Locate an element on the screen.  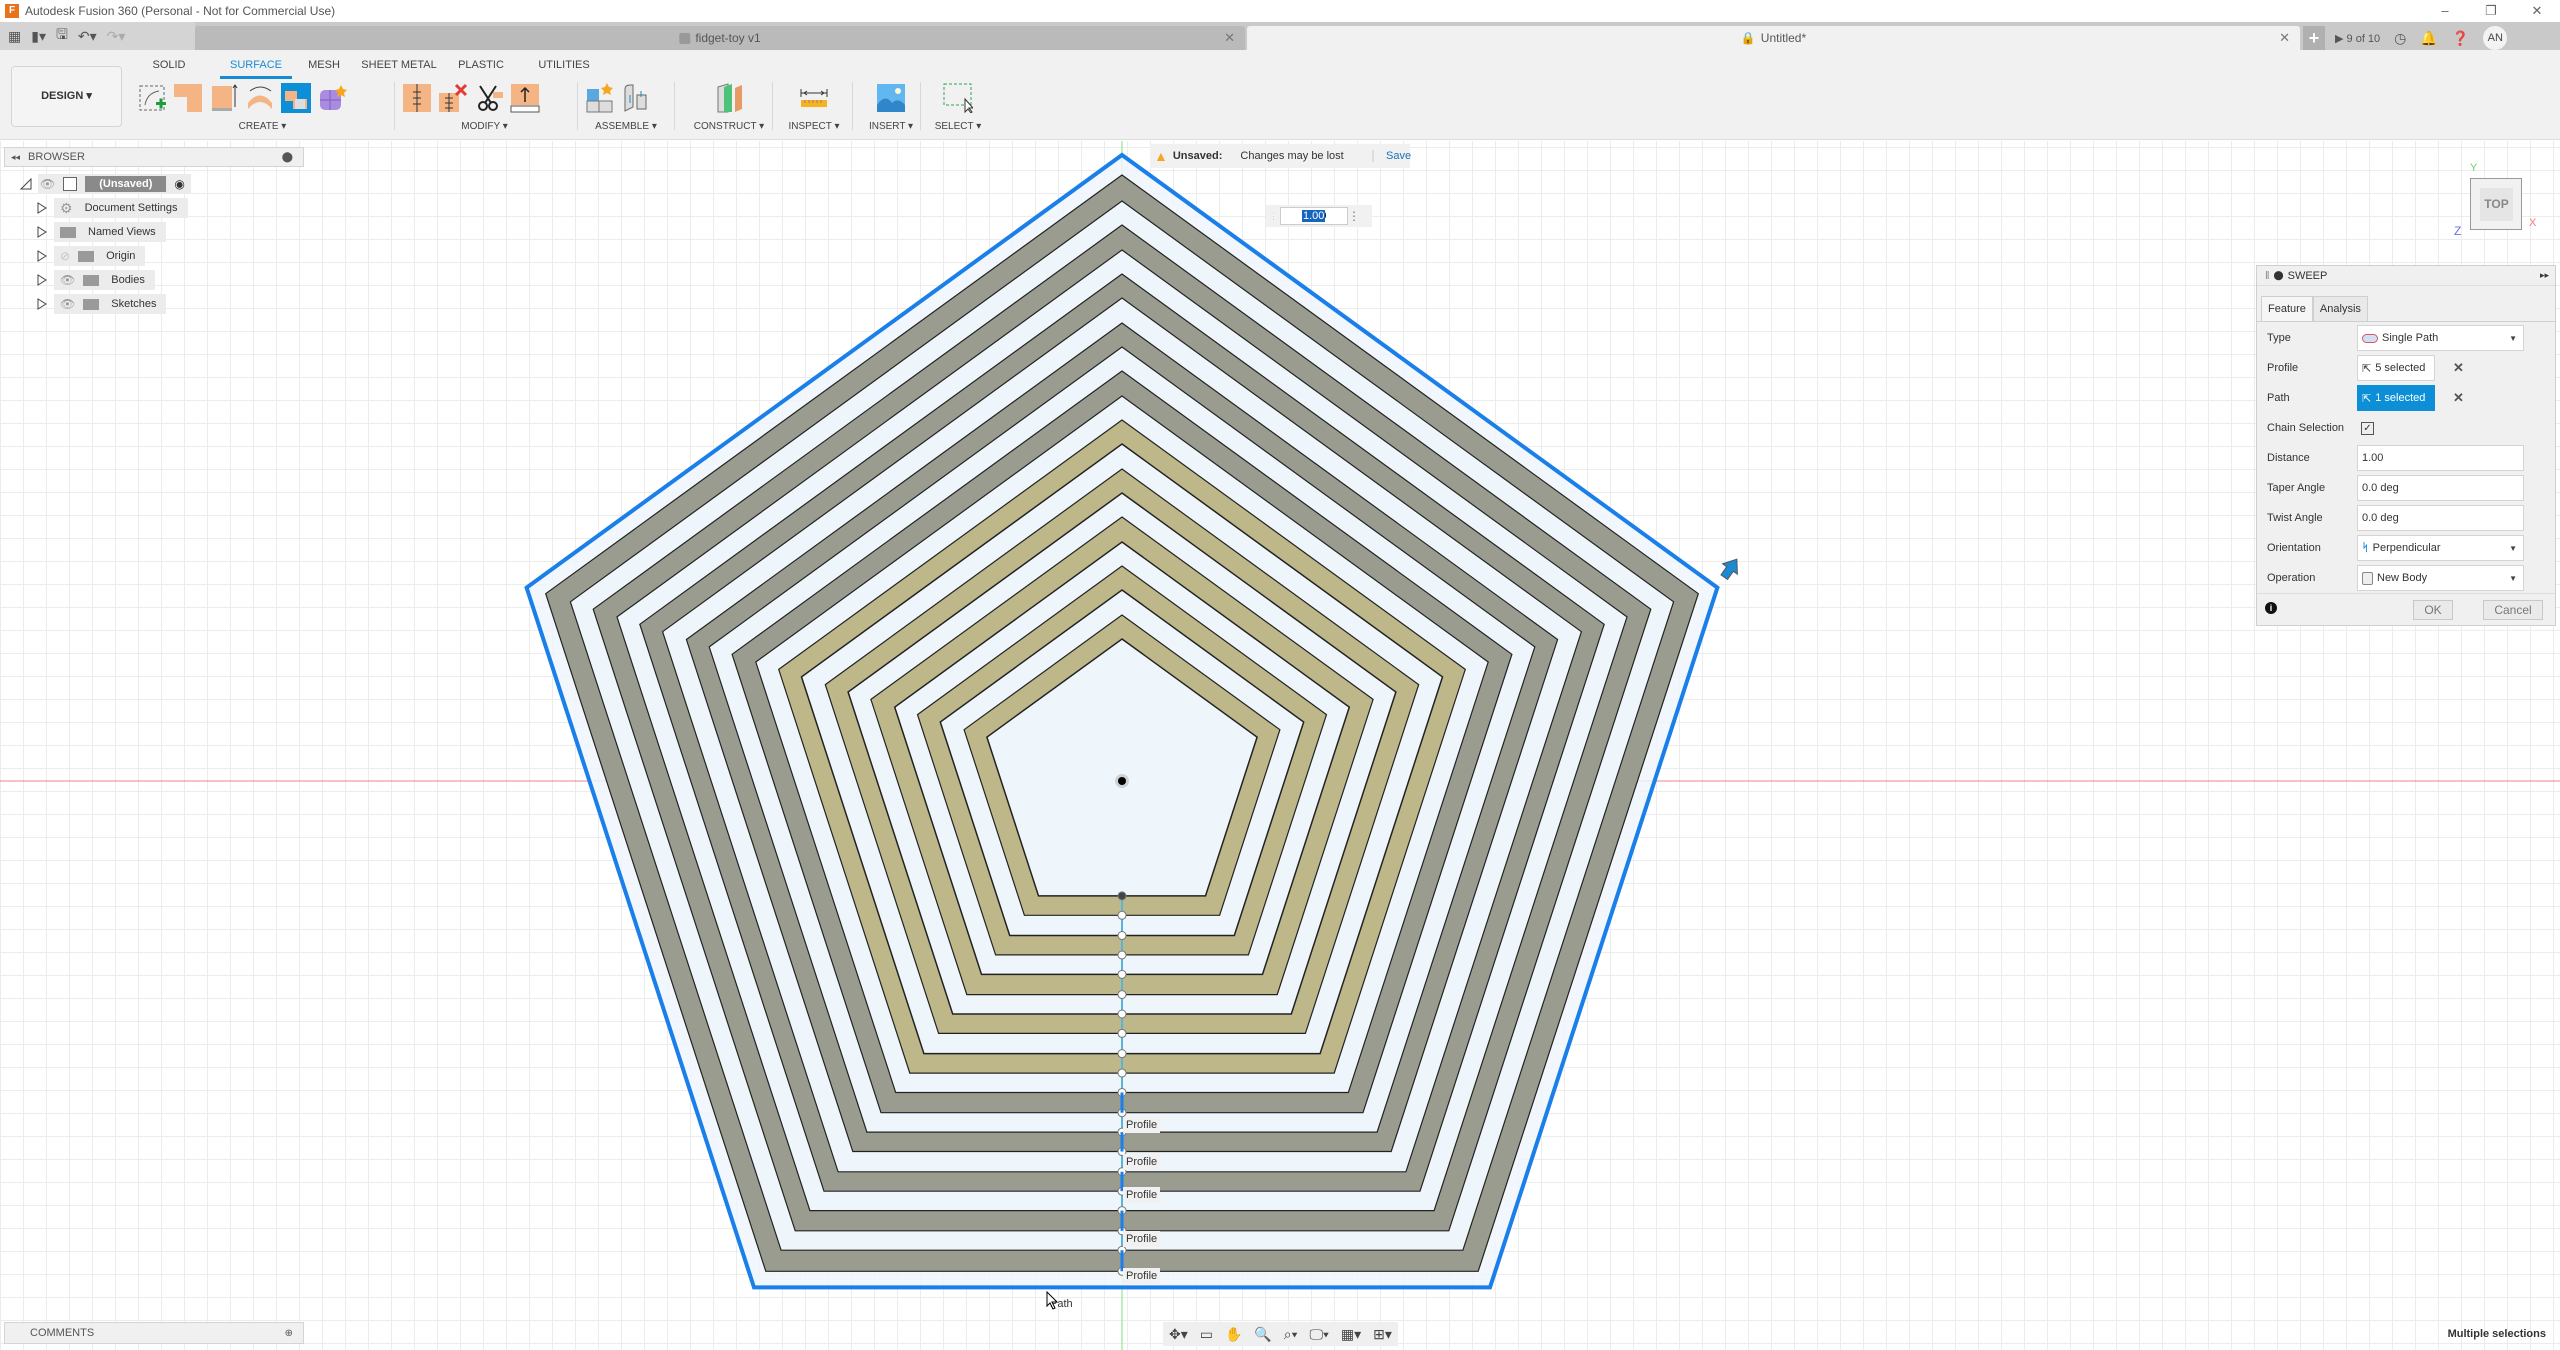
tab-sheet-metal: SHEET METAL is located at coordinates (399, 69).